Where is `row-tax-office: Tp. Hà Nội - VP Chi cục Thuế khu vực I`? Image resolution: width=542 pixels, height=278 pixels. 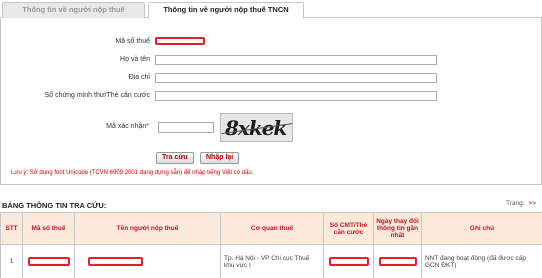 row-tax-office: Tp. Hà Nội - VP Chi cục Thuế khu vực I is located at coordinates (272, 261).